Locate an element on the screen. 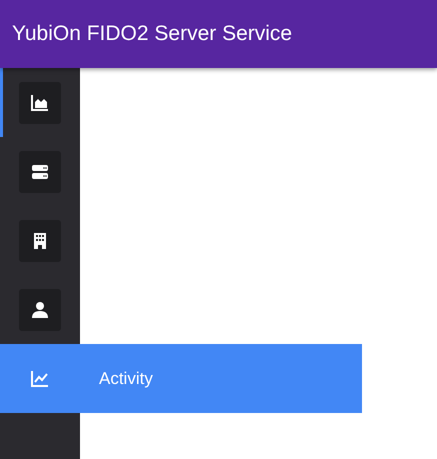  area-chart-icon is located at coordinates (40, 102).